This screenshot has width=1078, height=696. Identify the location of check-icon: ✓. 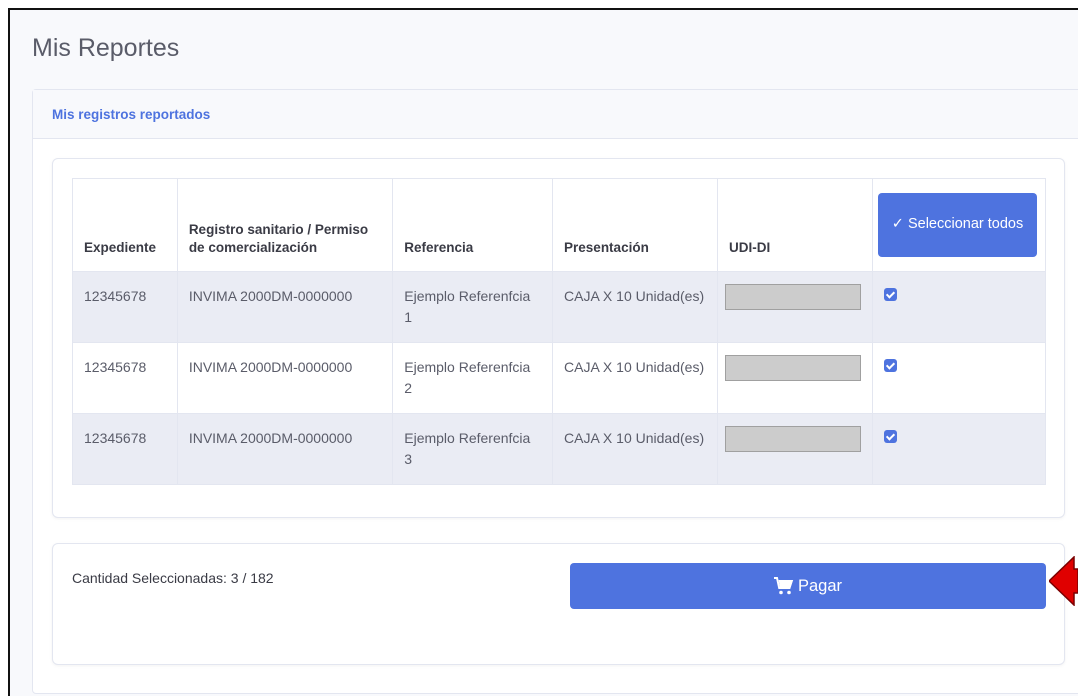
(897, 224).